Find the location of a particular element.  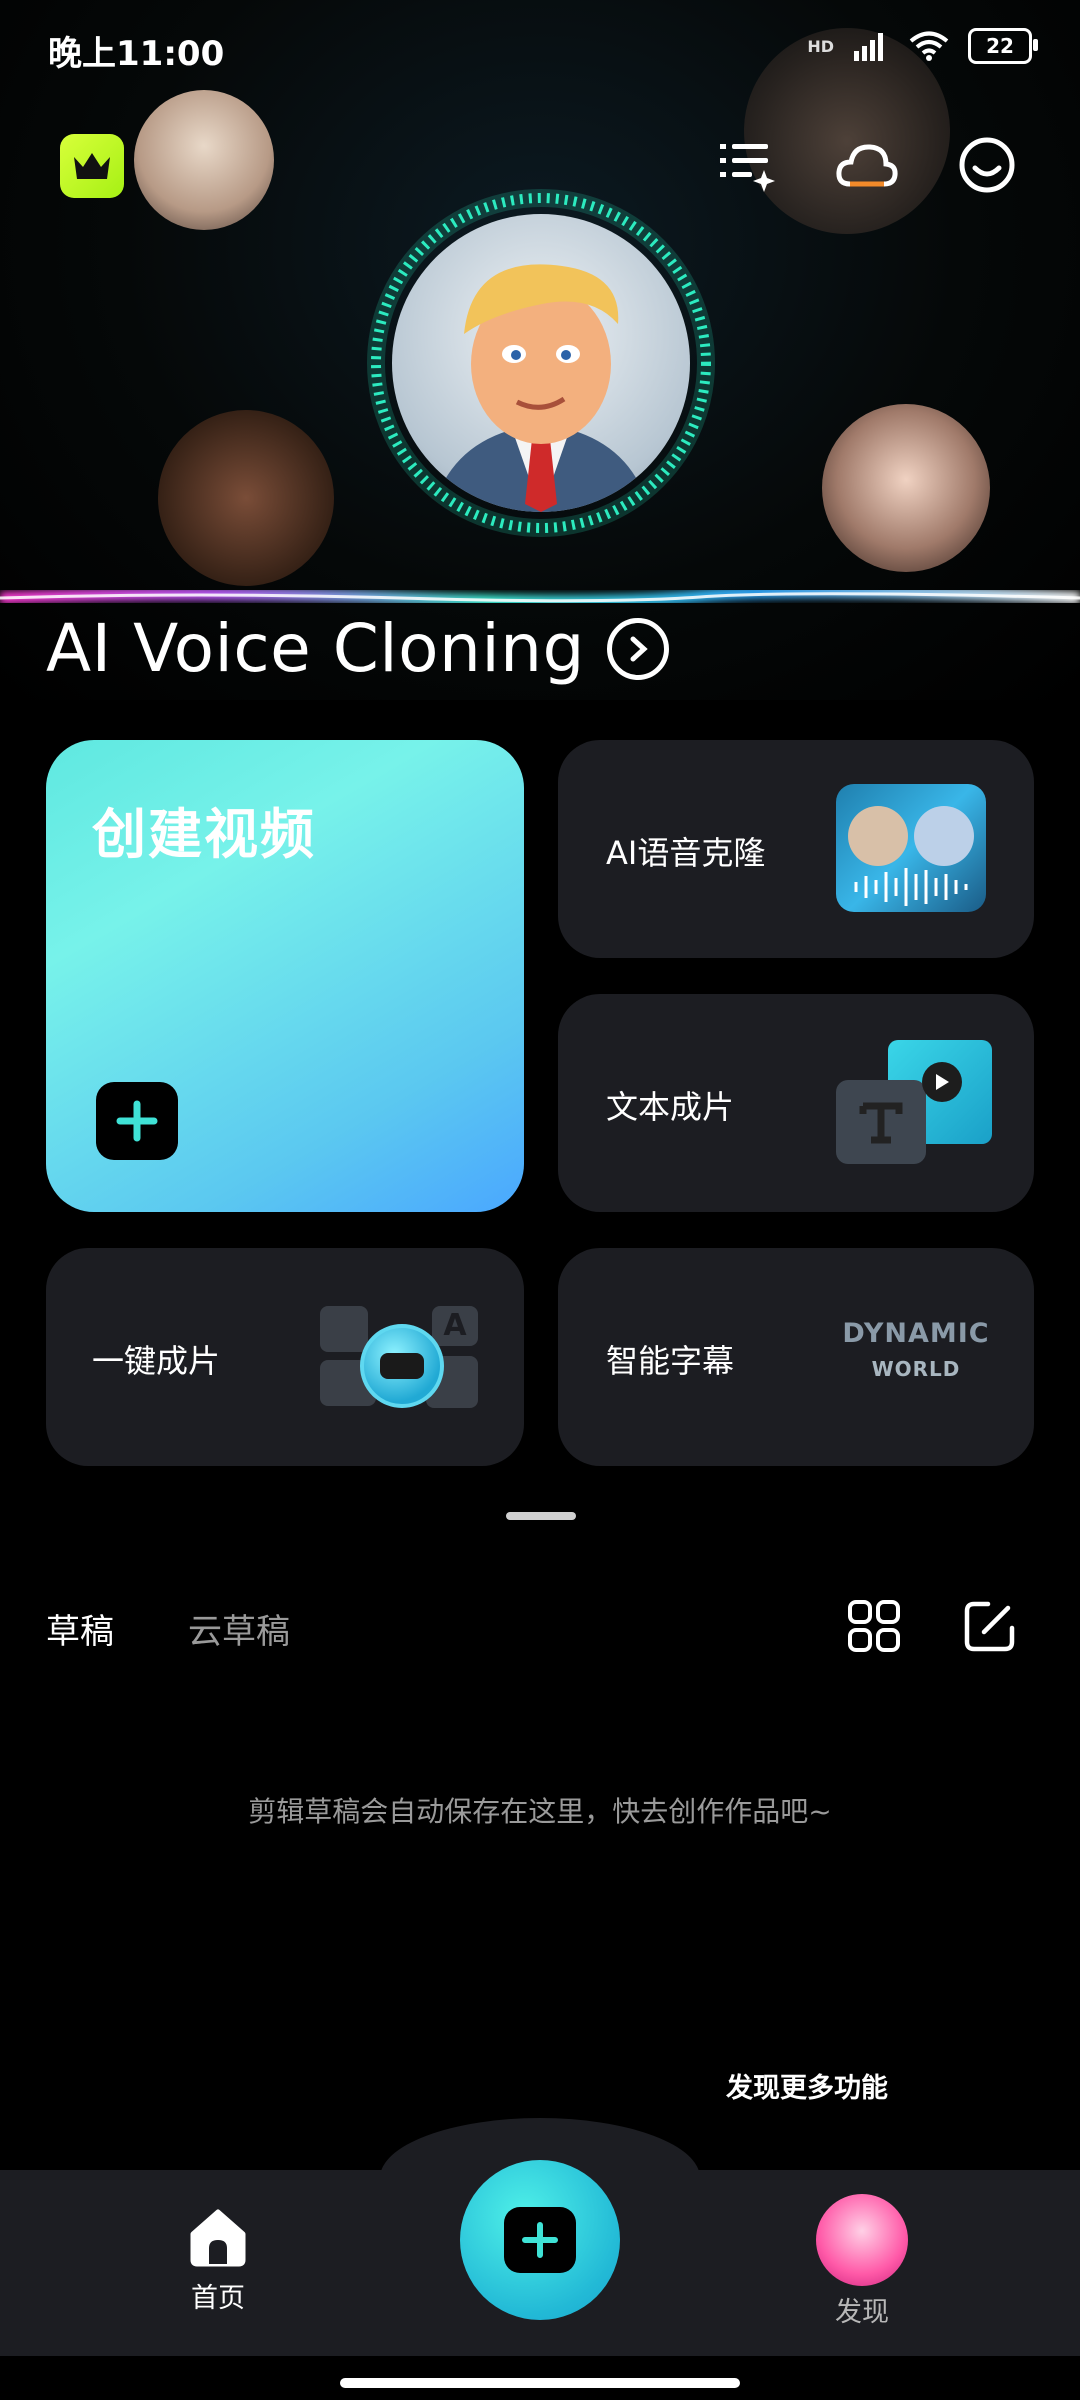

drafts-empty-message: 剪辑草稿会自动保存在这里，快去创作作品吧~ is located at coordinates (540, 1811).